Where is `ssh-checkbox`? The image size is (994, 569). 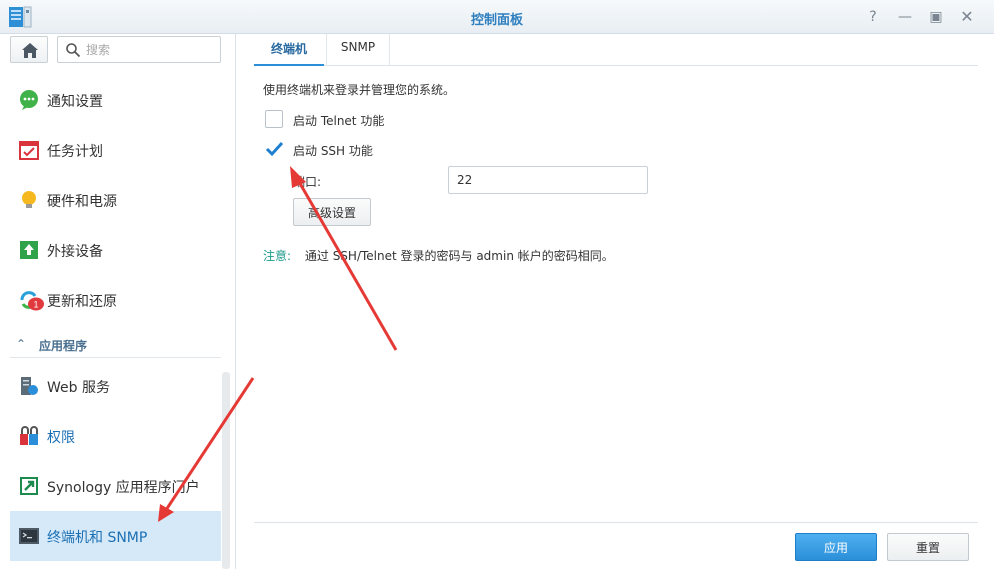
ssh-checkbox is located at coordinates (274, 149).